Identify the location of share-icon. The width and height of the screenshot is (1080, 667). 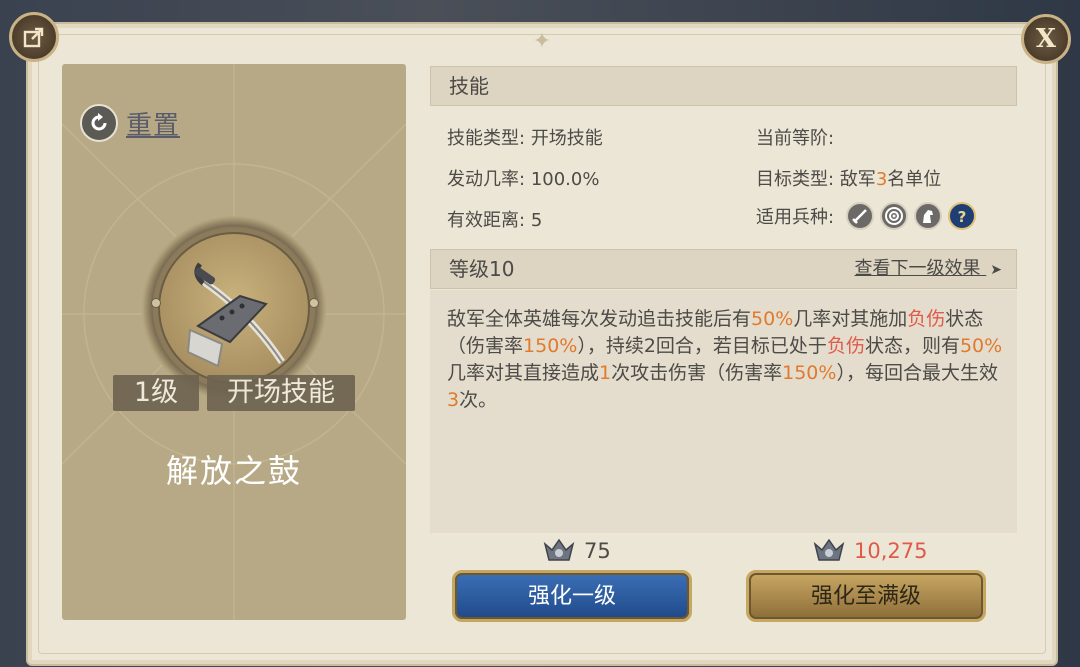
(33, 37).